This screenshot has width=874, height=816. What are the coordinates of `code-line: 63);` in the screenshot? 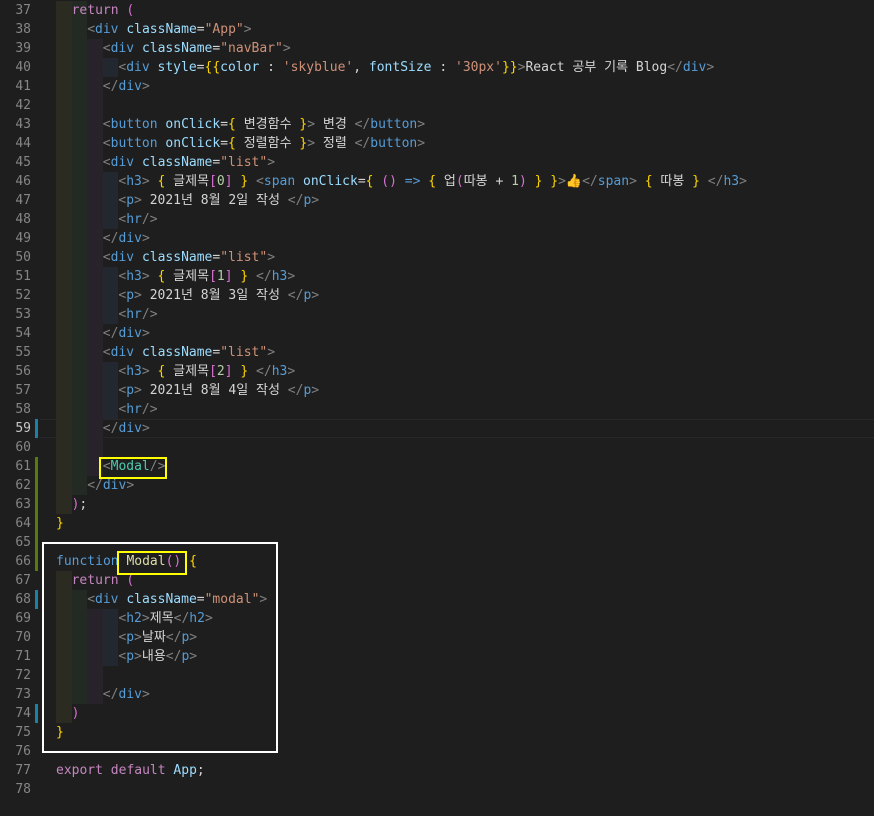 It's located at (437, 504).